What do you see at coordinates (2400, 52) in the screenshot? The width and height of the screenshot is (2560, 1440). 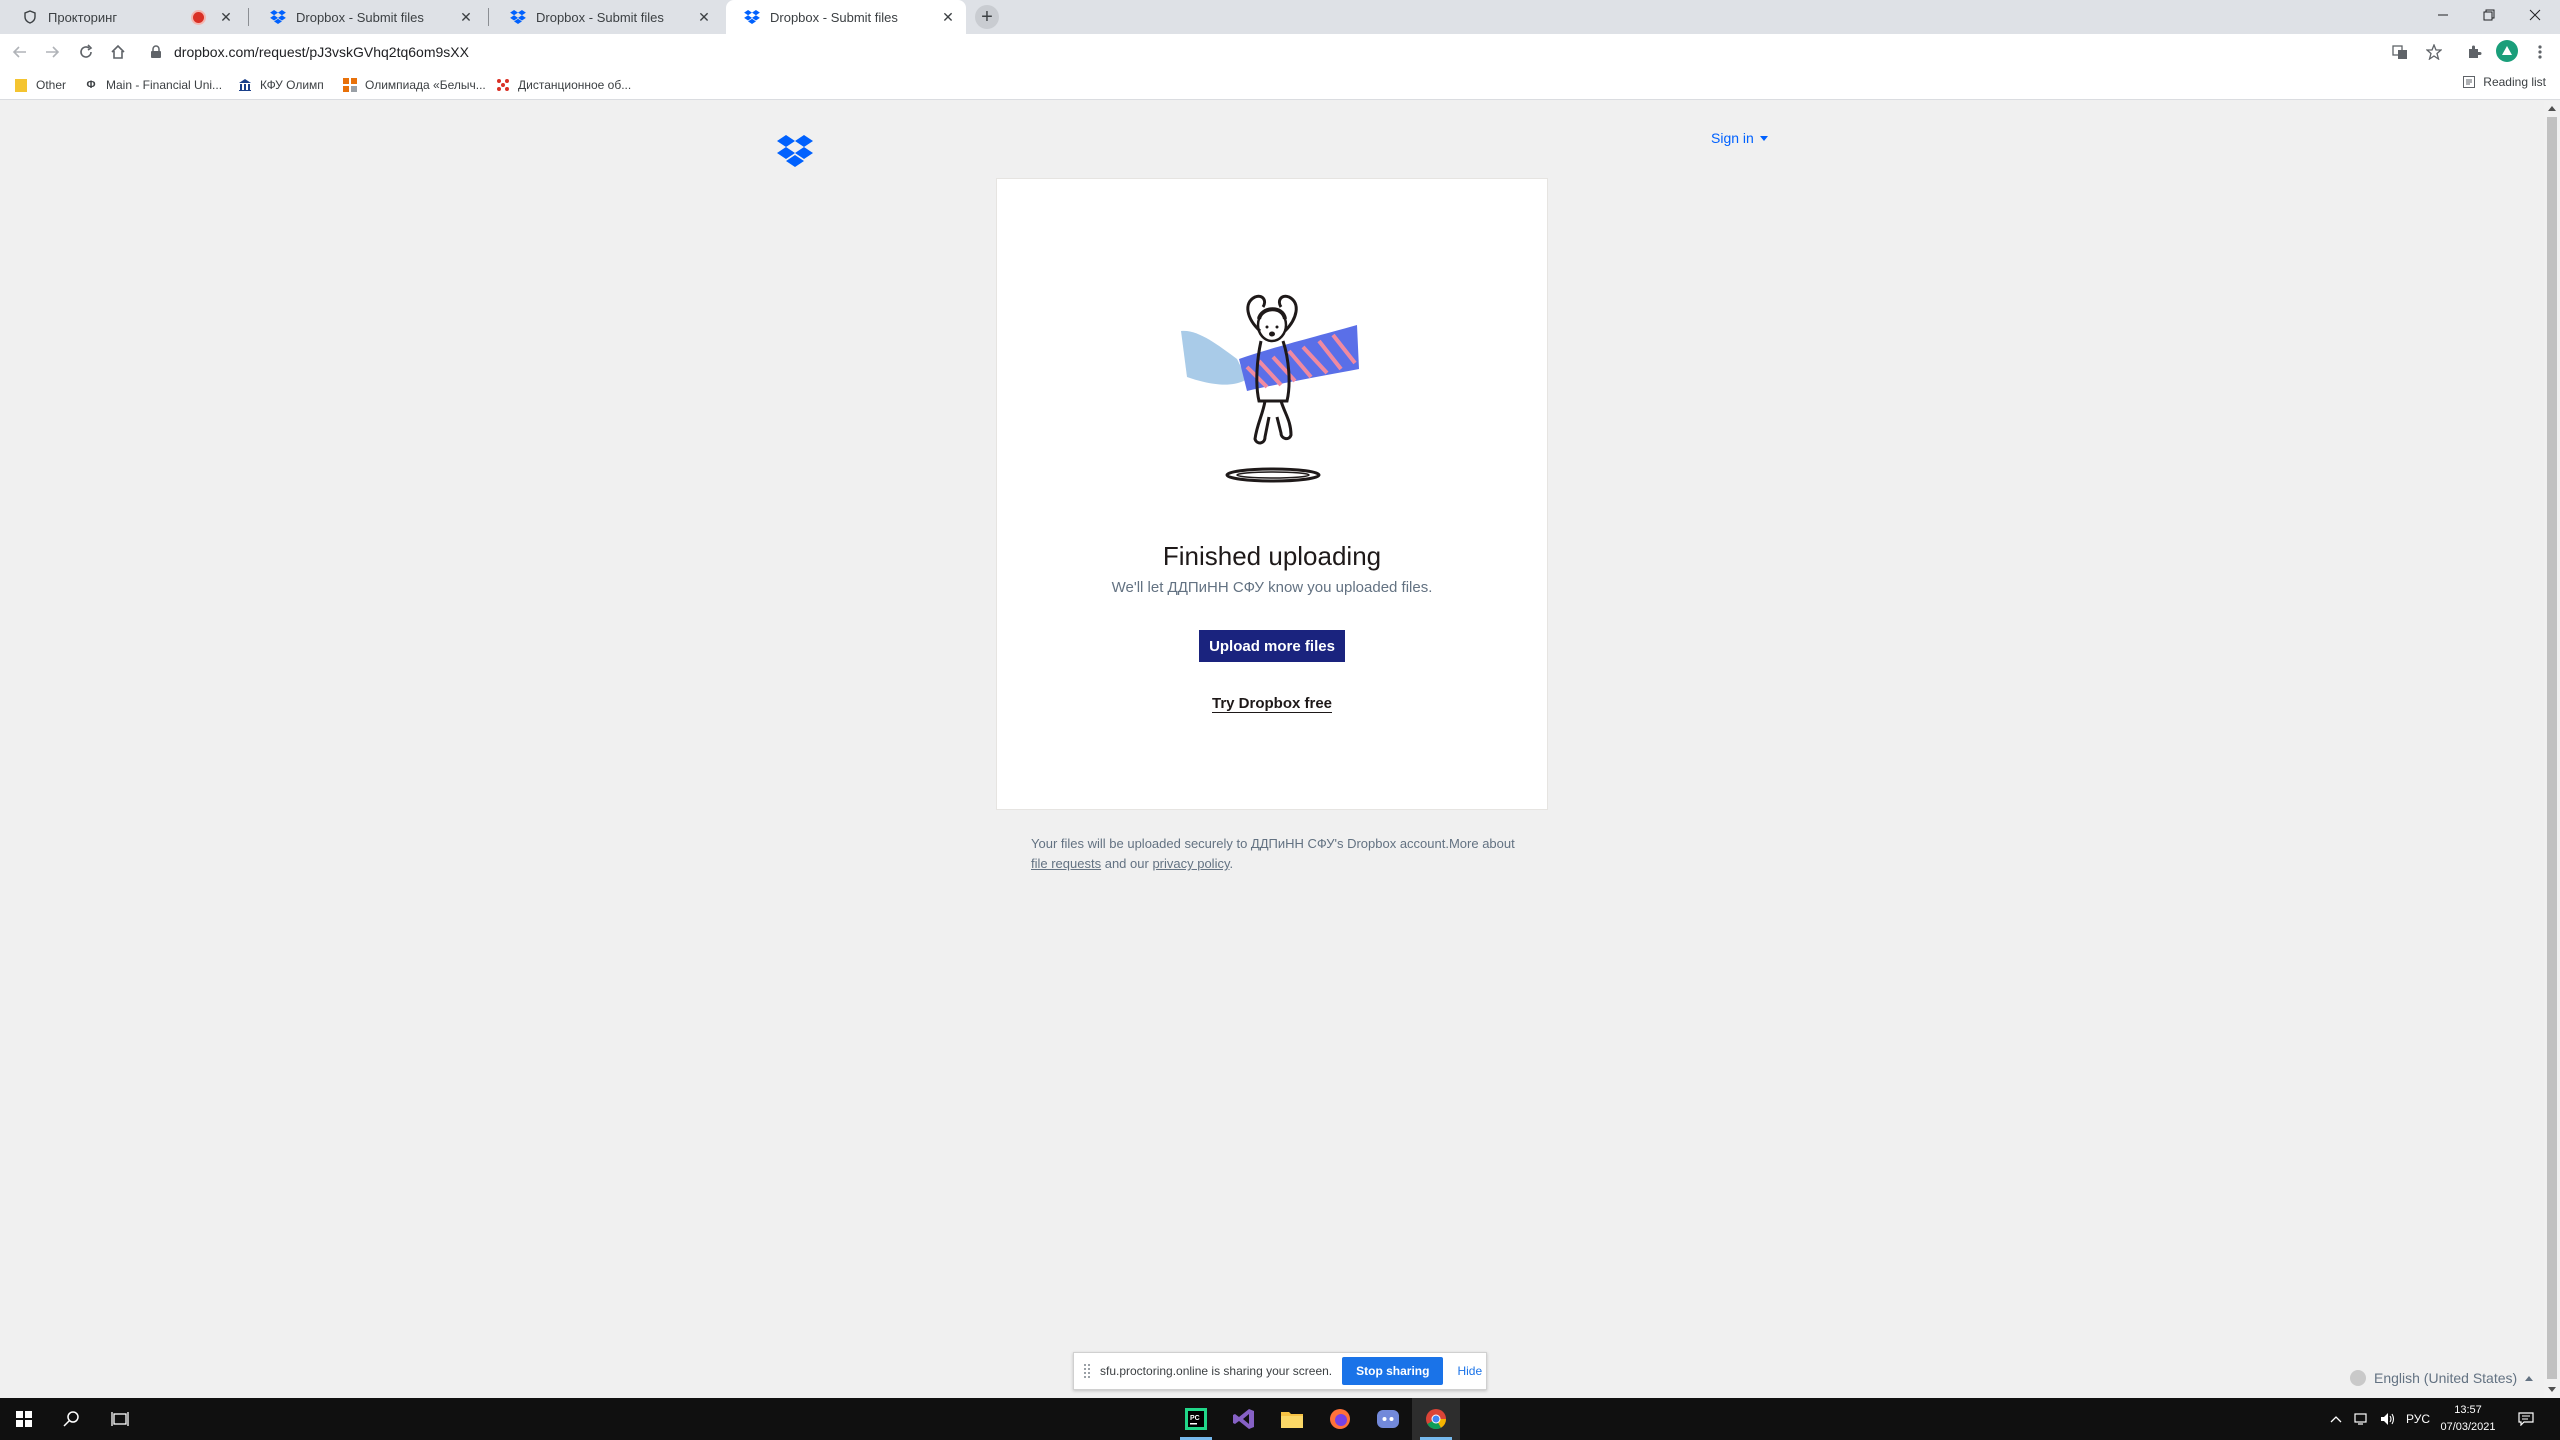 I see `translate-icon` at bounding box center [2400, 52].